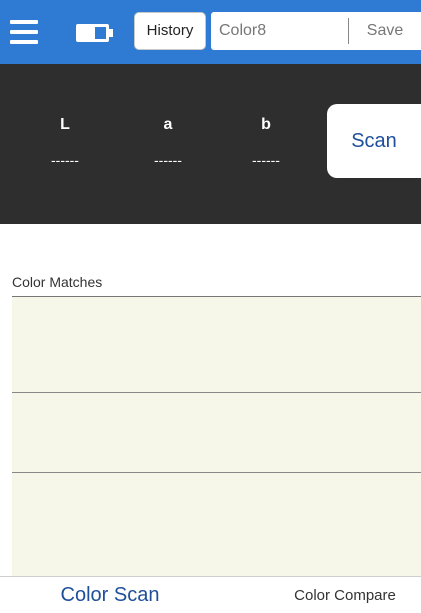  I want to click on b-label: b, so click(266, 124).